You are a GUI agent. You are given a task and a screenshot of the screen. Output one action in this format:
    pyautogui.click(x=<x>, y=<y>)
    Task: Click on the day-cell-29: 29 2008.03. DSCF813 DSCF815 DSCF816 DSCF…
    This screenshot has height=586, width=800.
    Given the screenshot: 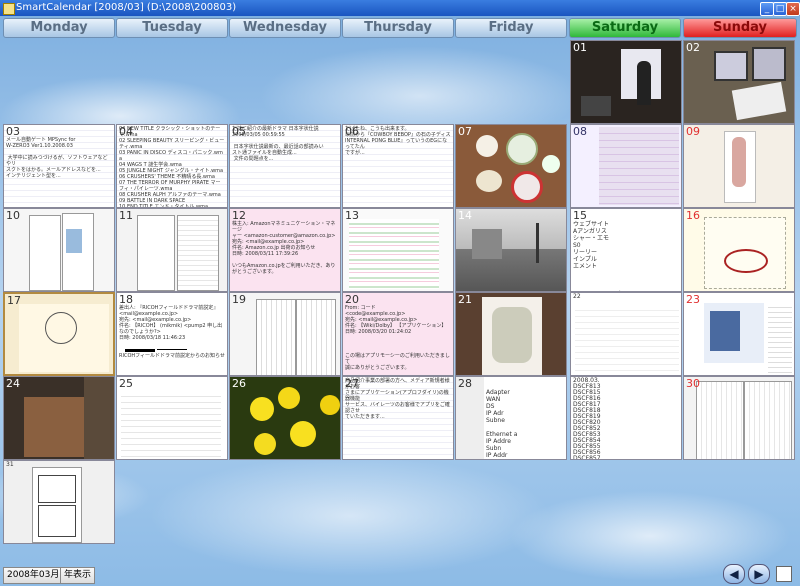 What is the action you would take?
    pyautogui.click(x=626, y=418)
    